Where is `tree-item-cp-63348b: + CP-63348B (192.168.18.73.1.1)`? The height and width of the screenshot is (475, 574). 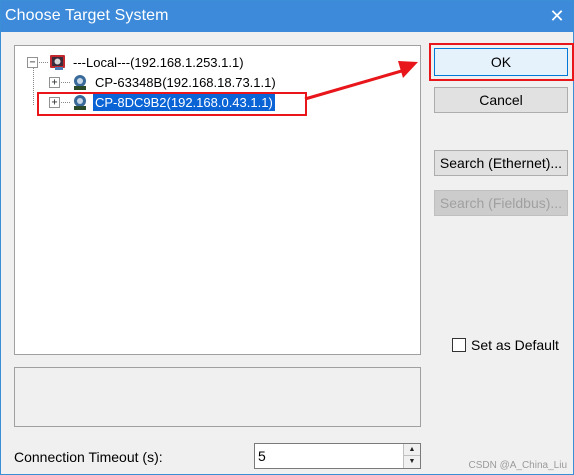 tree-item-cp-63348b: + CP-63348B (192.168.18.73.1.1) is located at coordinates (163, 82).